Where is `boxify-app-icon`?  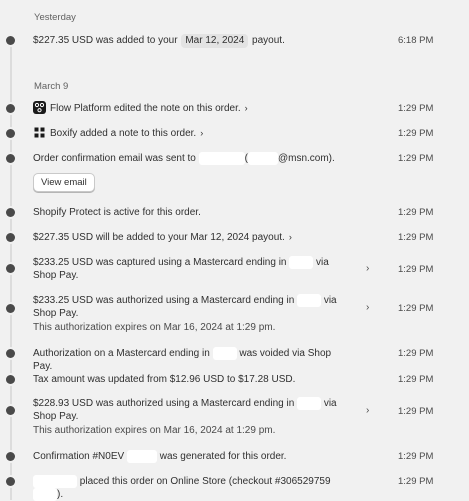 boxify-app-icon is located at coordinates (39, 132).